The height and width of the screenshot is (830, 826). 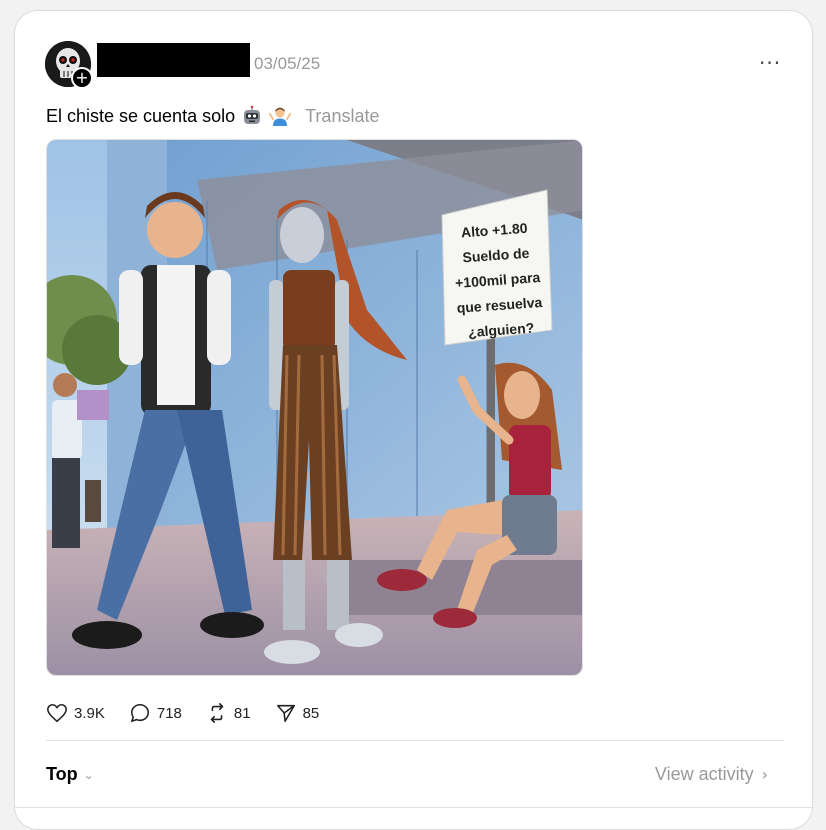 I want to click on comment-icon, so click(x=139, y=713).